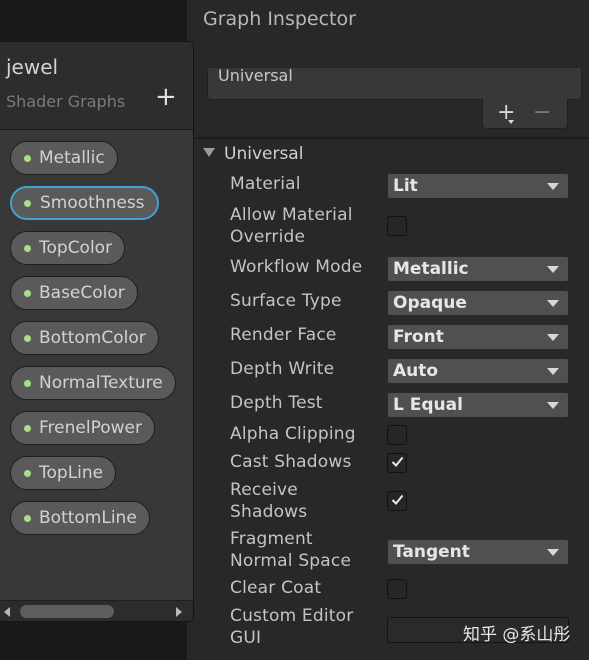  I want to click on property-bottomline: BottomLine, so click(80, 518).